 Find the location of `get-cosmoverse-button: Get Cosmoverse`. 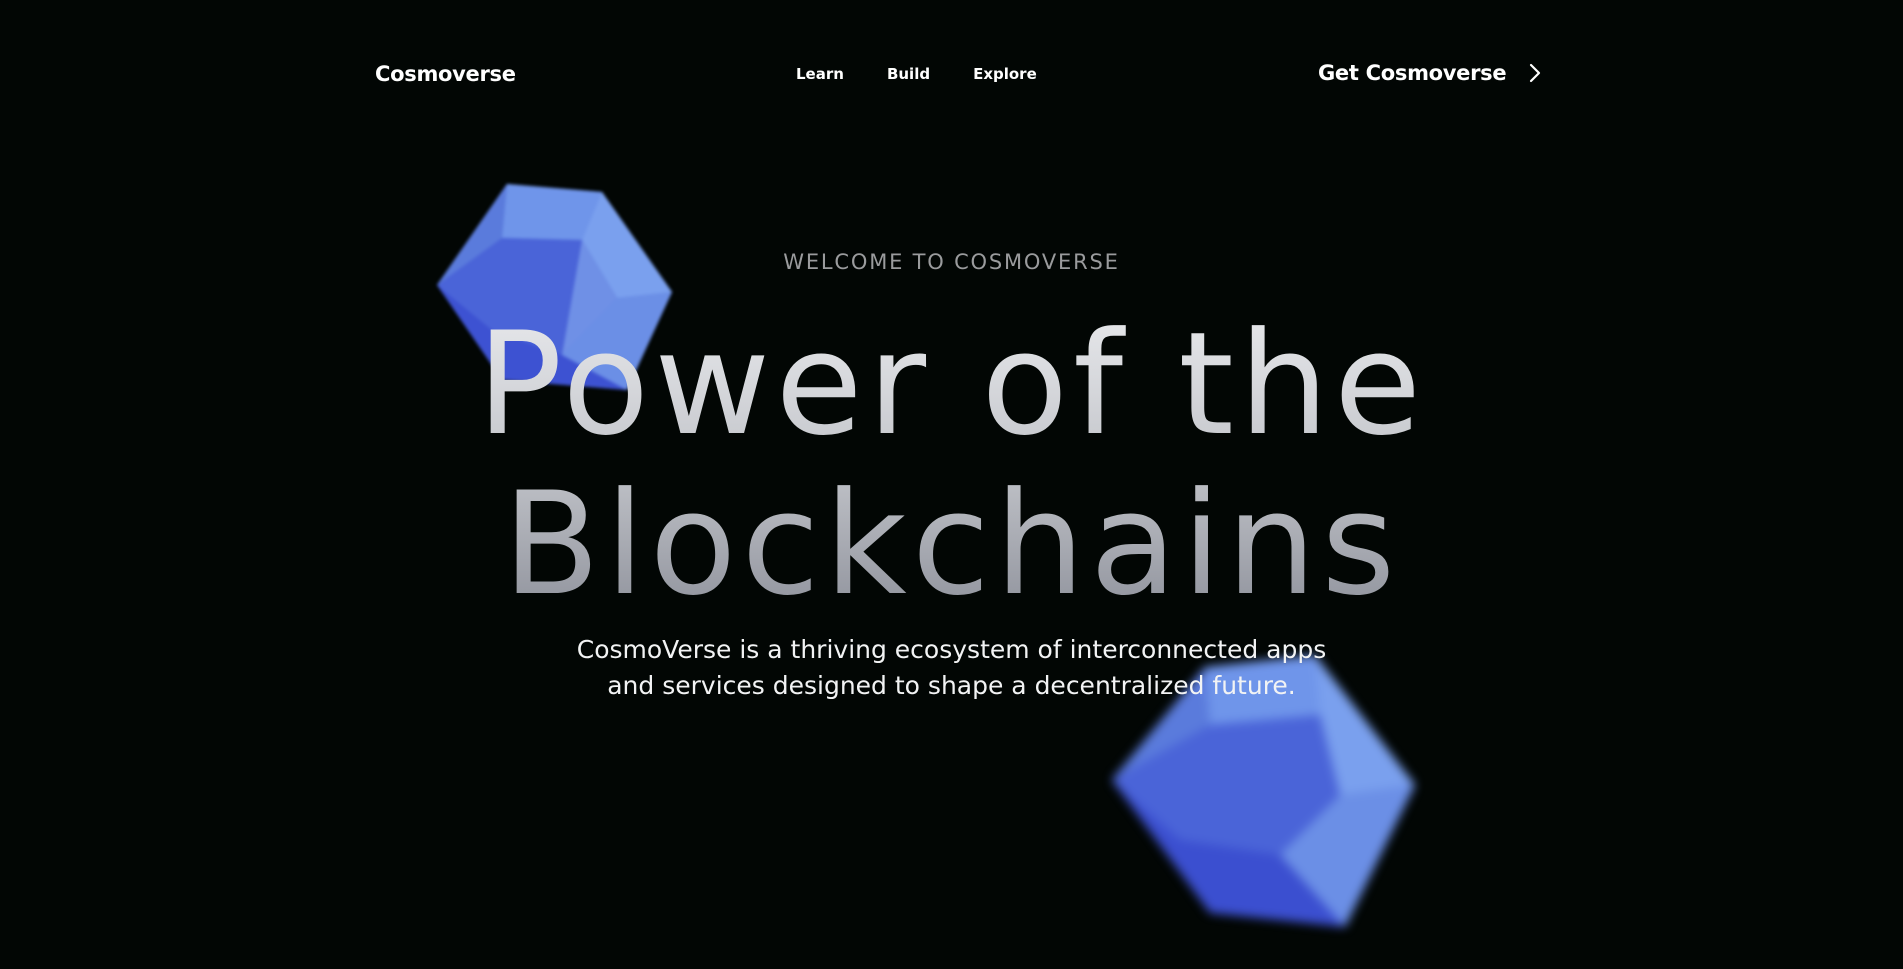

get-cosmoverse-button: Get Cosmoverse is located at coordinates (1430, 73).